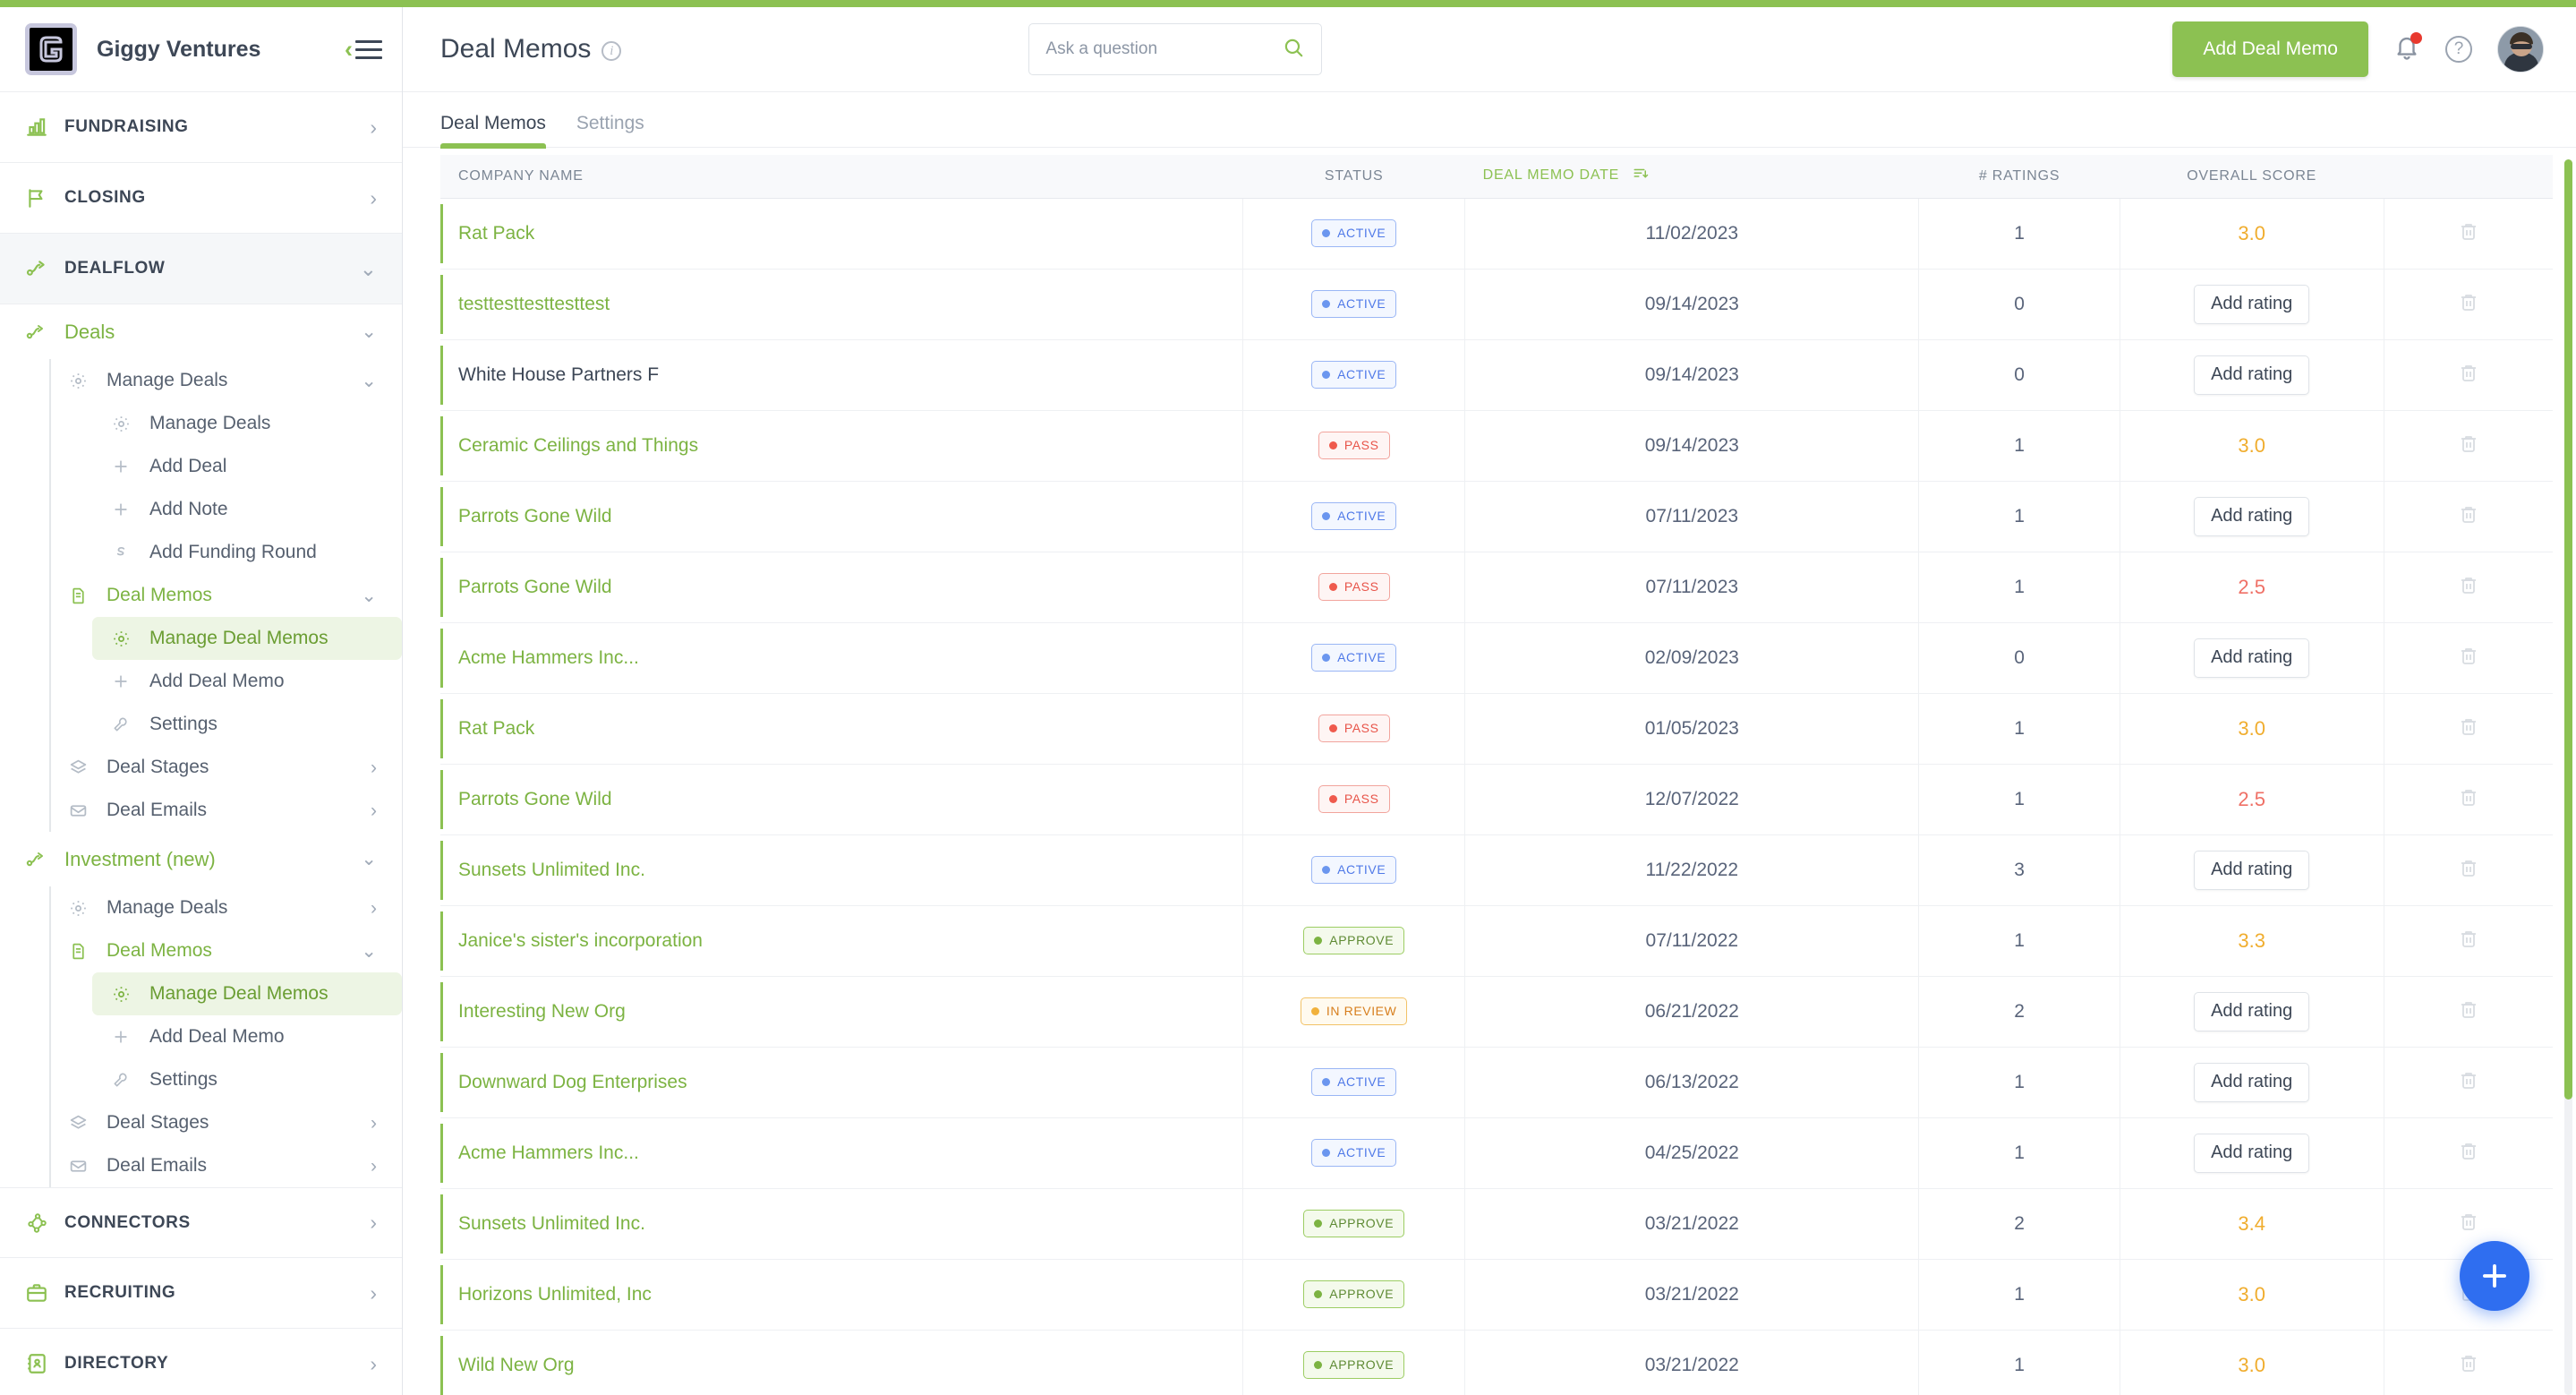  I want to click on avatar, so click(2520, 49).